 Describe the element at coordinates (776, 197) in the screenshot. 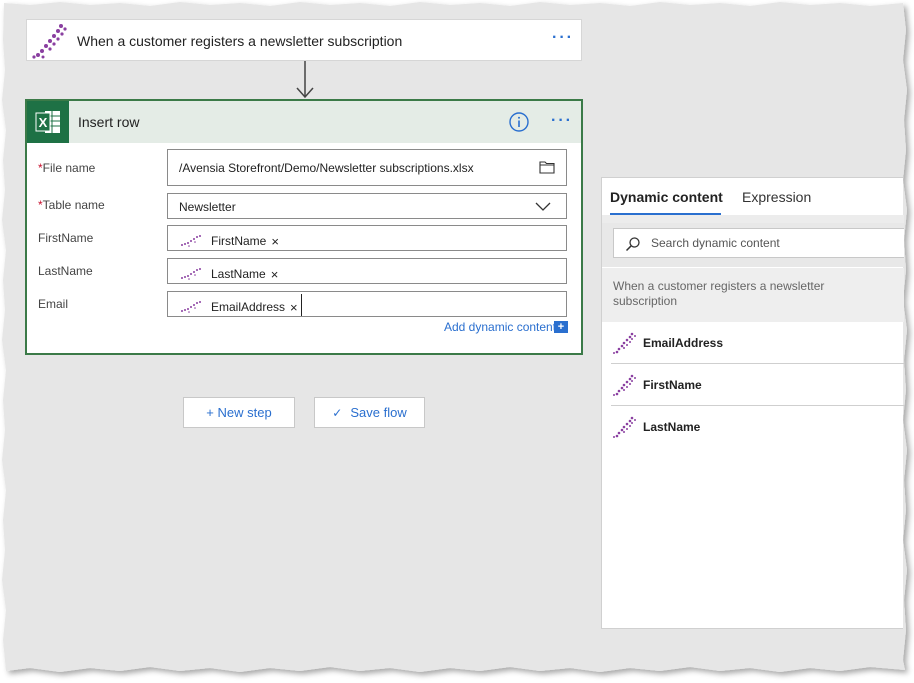

I see `tab-expression: Expression` at that location.